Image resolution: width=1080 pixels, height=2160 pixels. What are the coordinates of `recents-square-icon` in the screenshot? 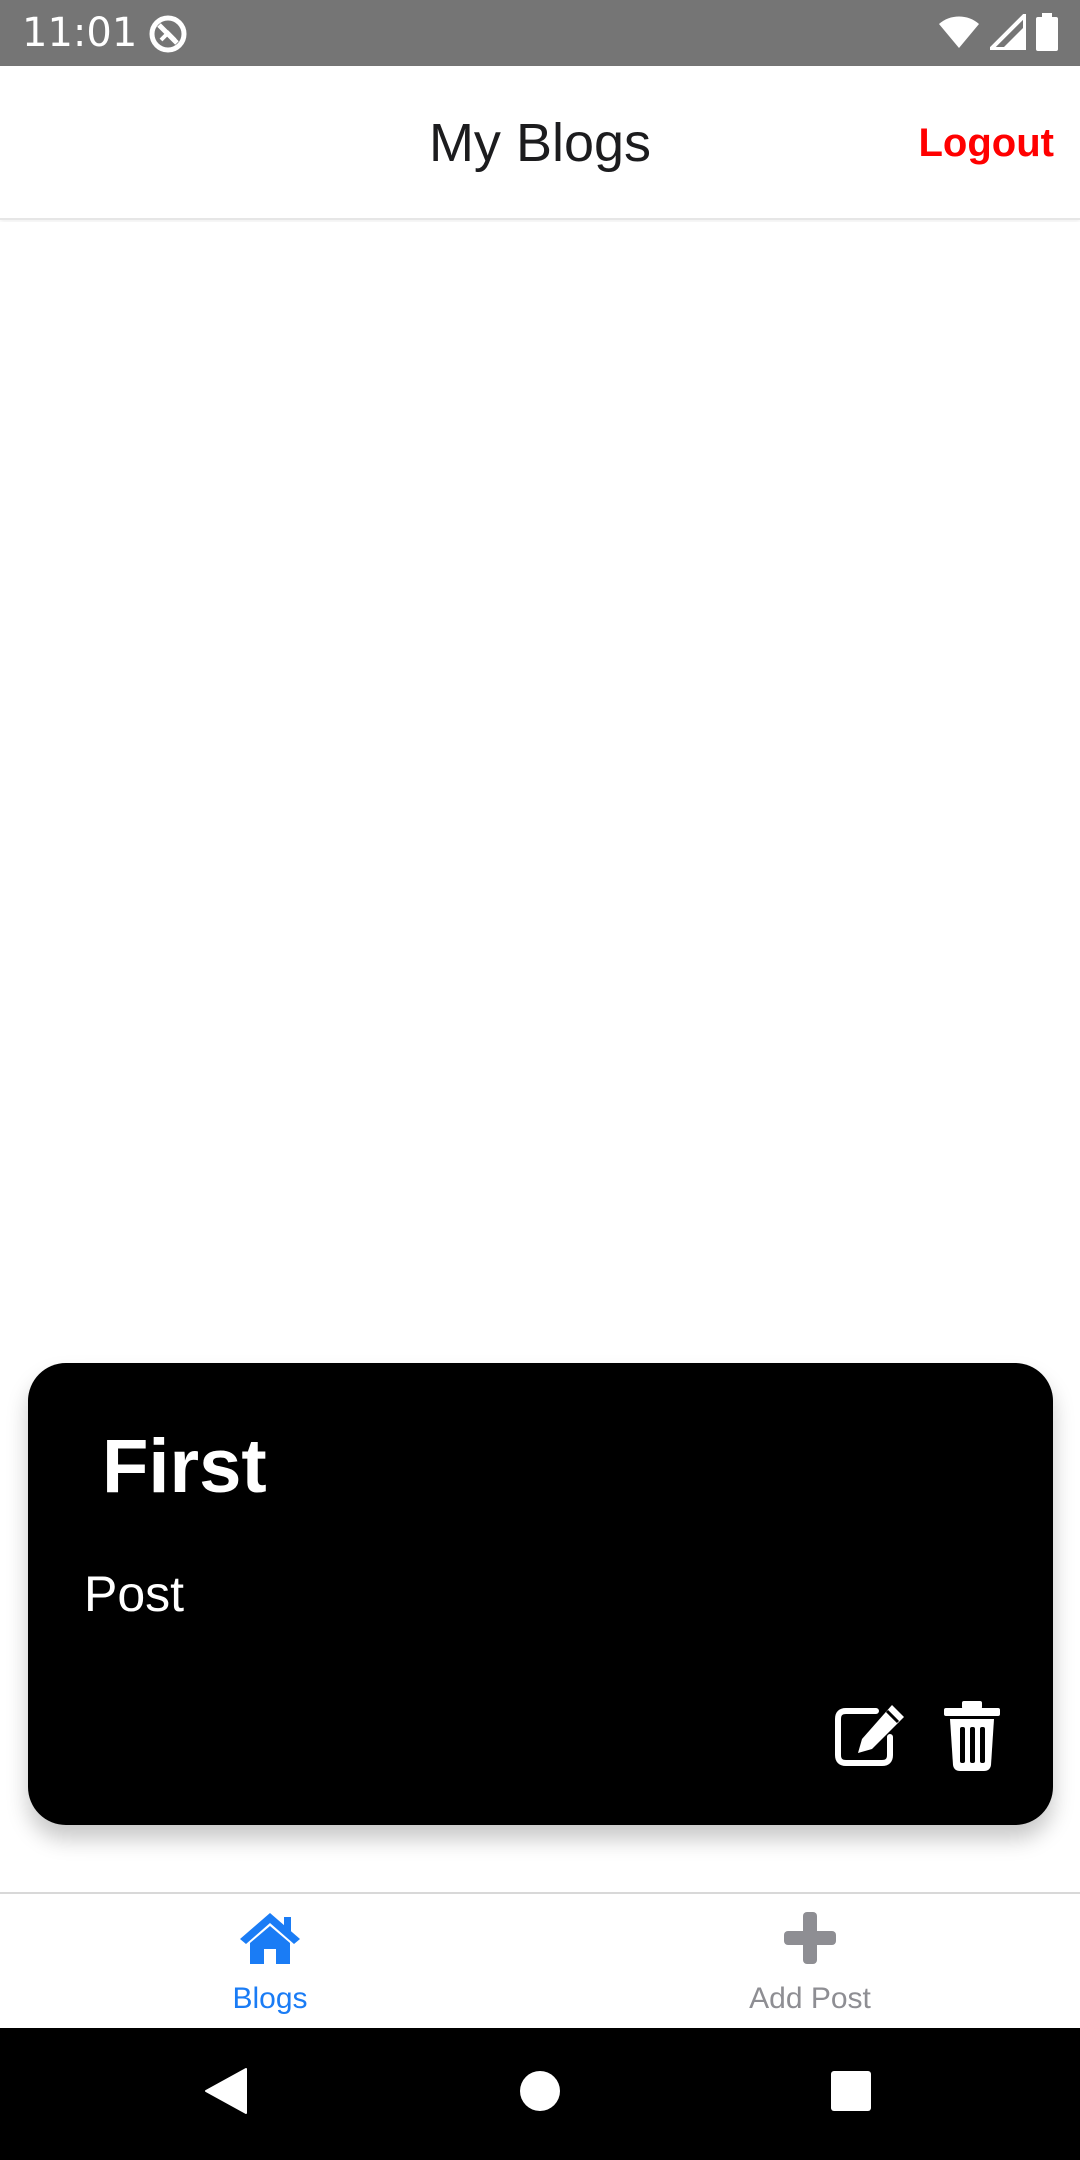 It's located at (851, 2093).